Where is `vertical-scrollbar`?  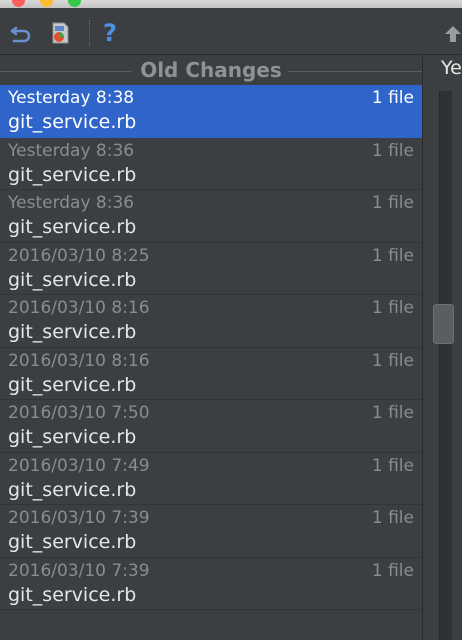
vertical-scrollbar is located at coordinates (445, 365).